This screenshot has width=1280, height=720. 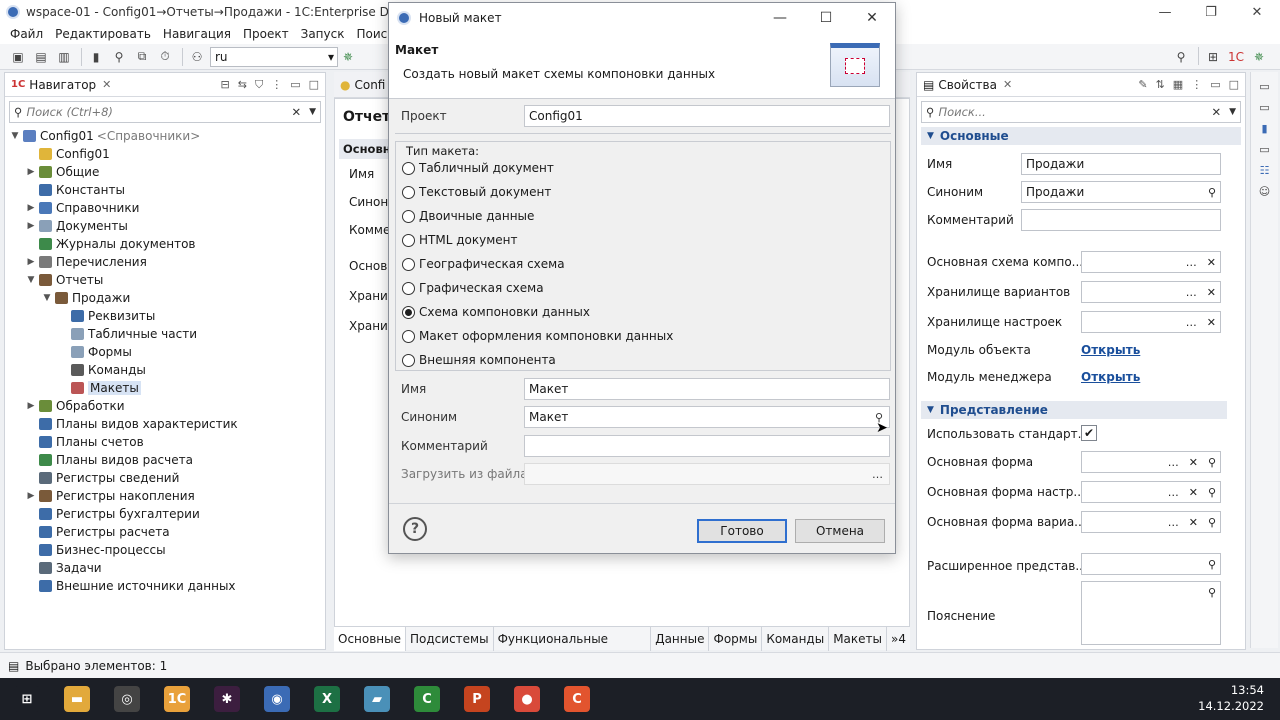 I want to click on debug-perspective-icon: ✵, so click(x=1259, y=57).